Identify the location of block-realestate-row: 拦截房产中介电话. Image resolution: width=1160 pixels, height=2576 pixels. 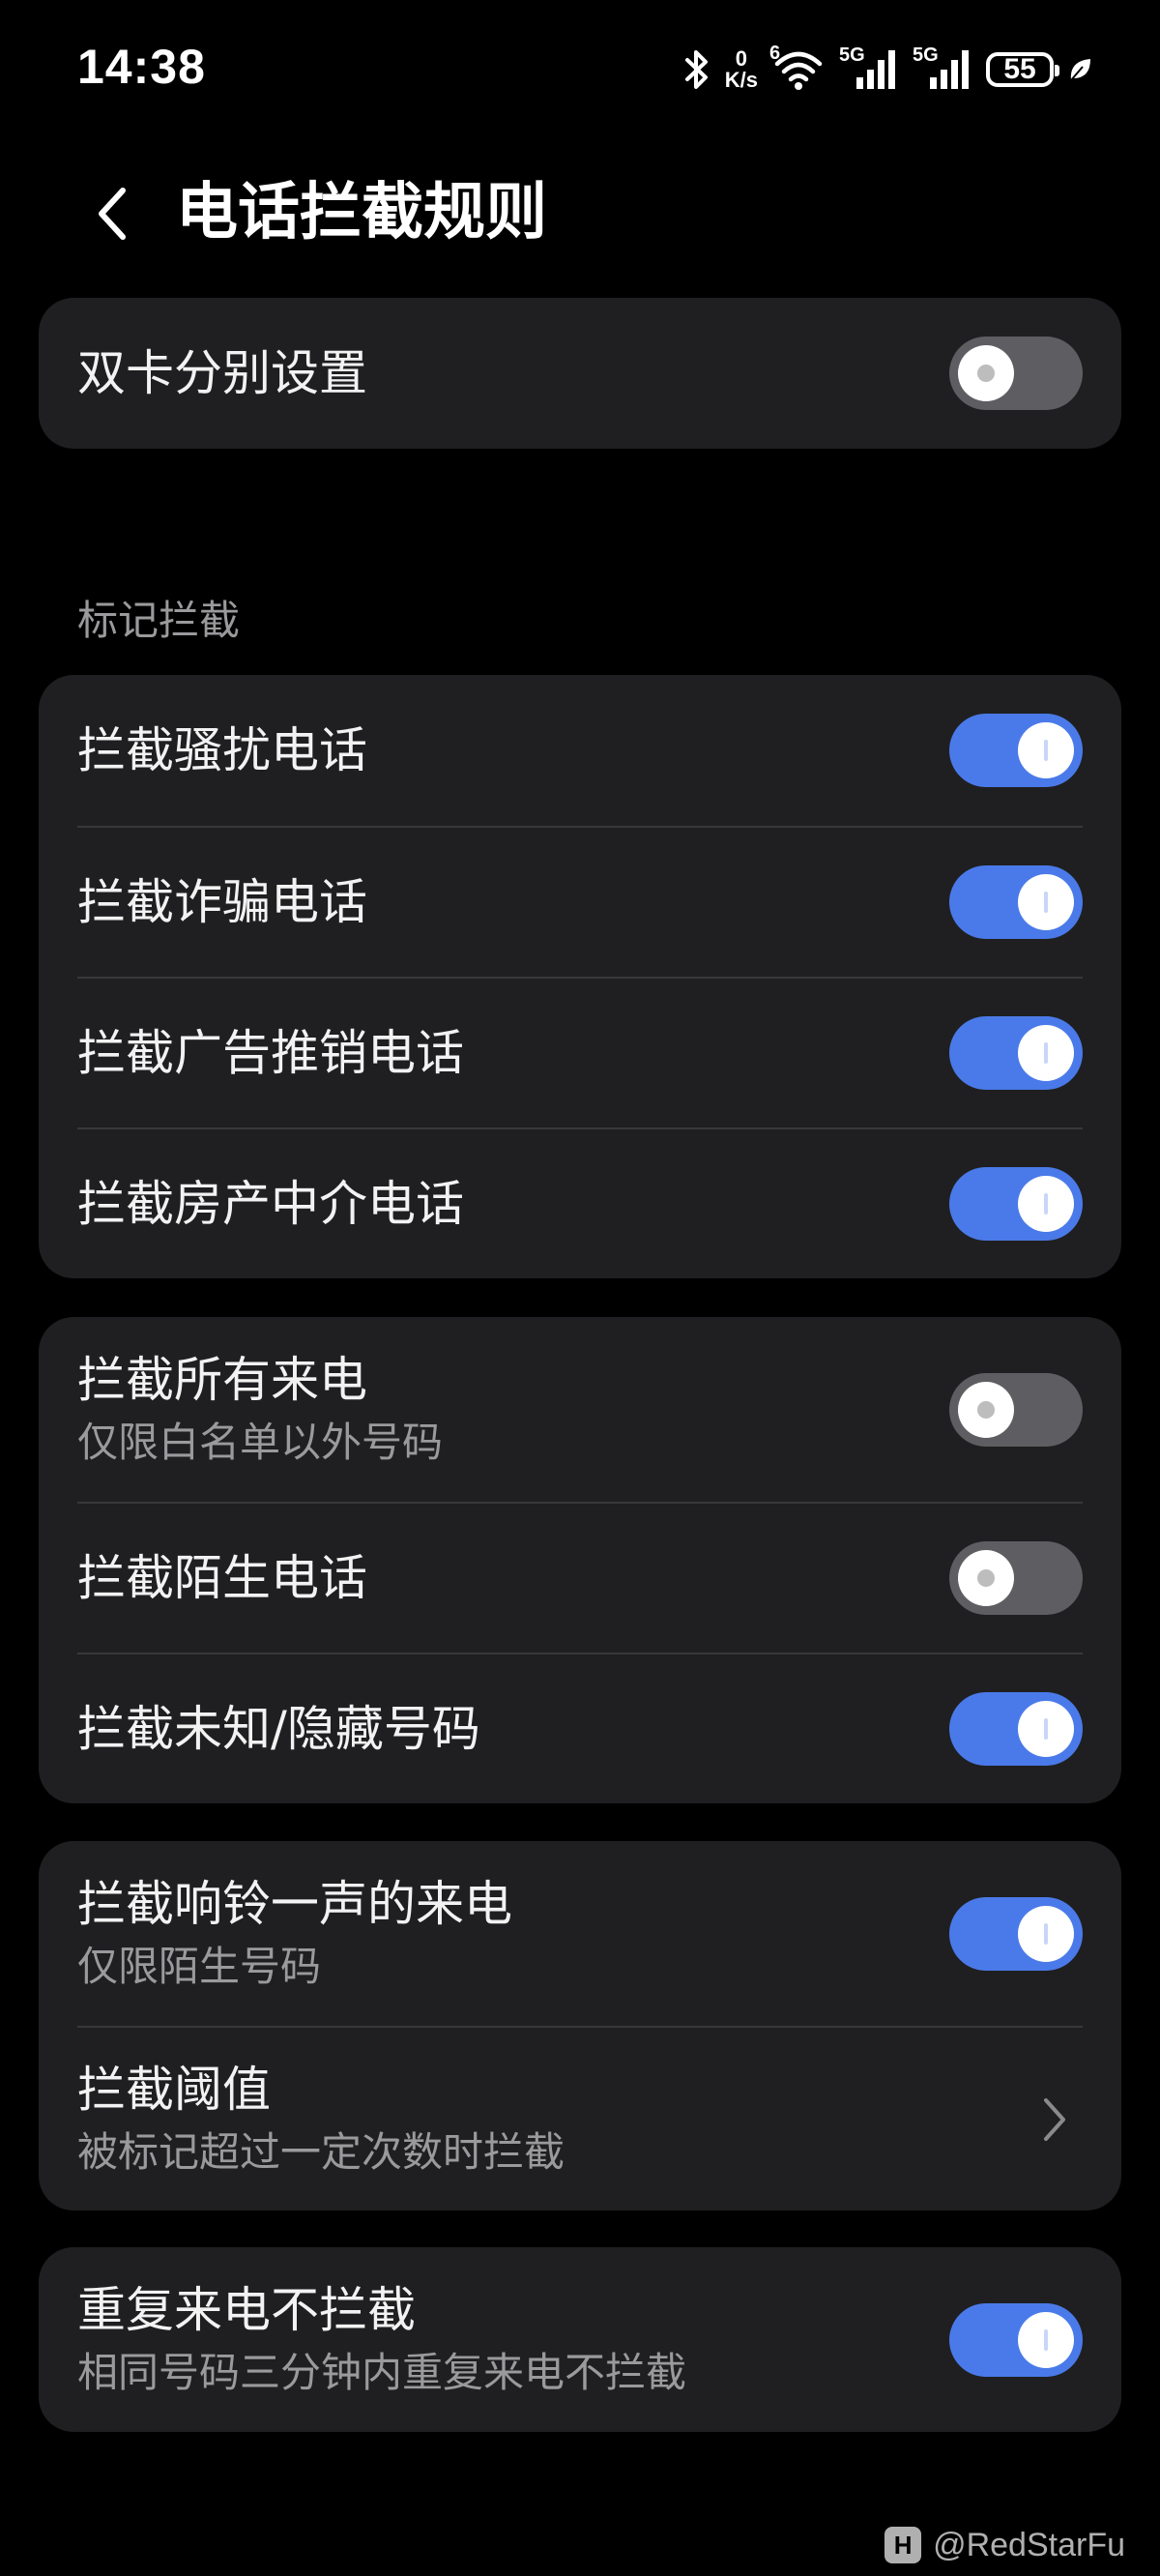
(580, 1202).